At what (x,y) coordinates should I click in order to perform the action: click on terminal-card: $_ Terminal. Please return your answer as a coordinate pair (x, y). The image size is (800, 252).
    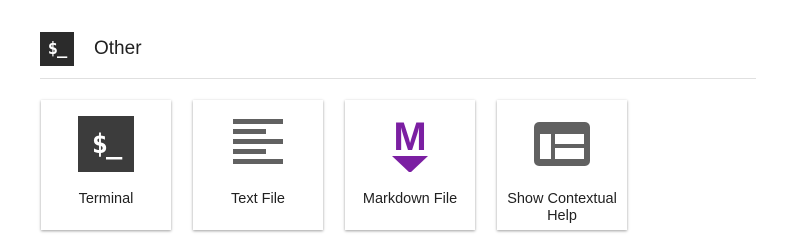
    Looking at the image, I should click on (106, 165).